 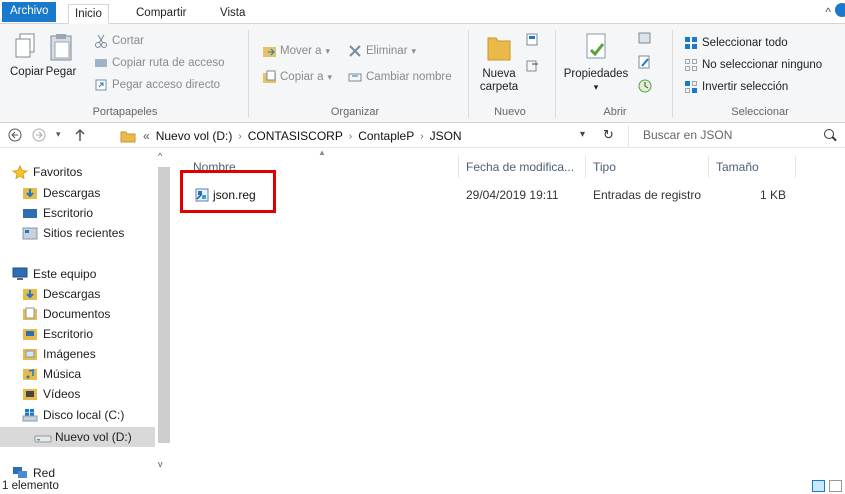 I want to click on search-icon, so click(x=829, y=134).